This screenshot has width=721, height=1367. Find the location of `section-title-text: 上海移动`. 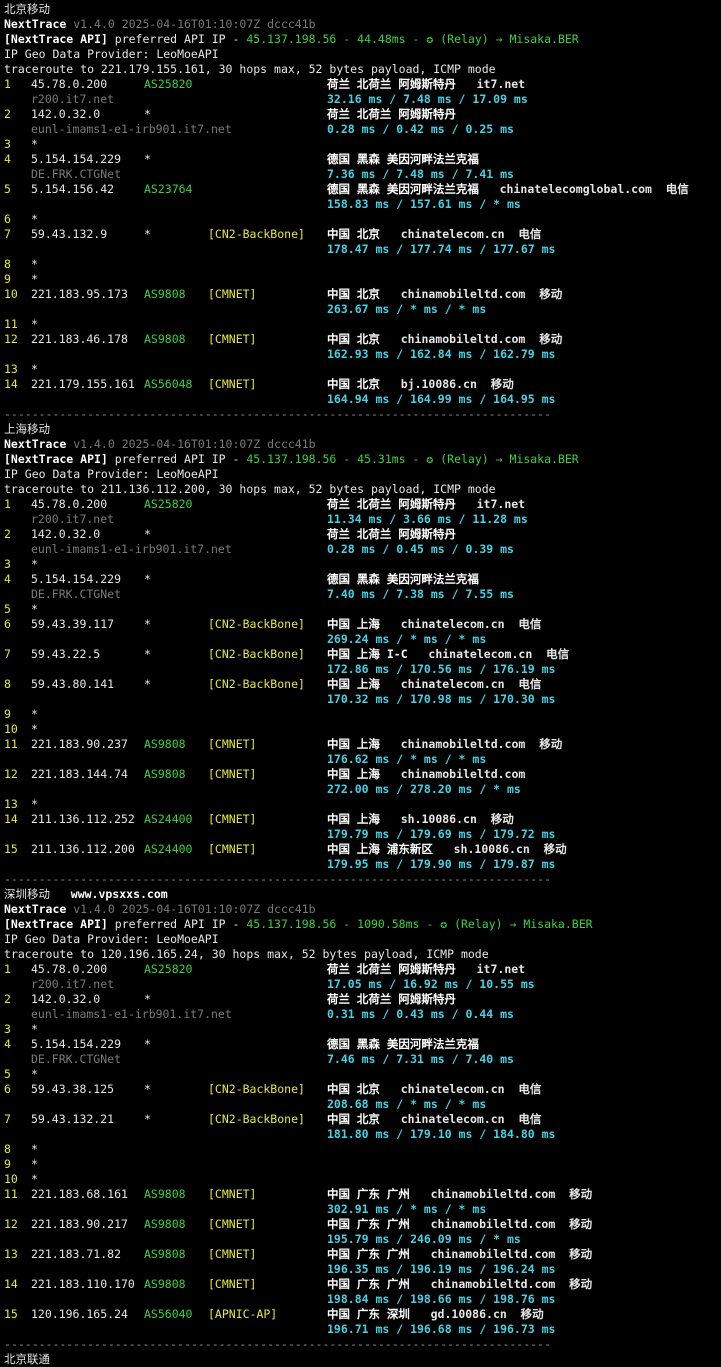

section-title-text: 上海移动 is located at coordinates (27, 429).